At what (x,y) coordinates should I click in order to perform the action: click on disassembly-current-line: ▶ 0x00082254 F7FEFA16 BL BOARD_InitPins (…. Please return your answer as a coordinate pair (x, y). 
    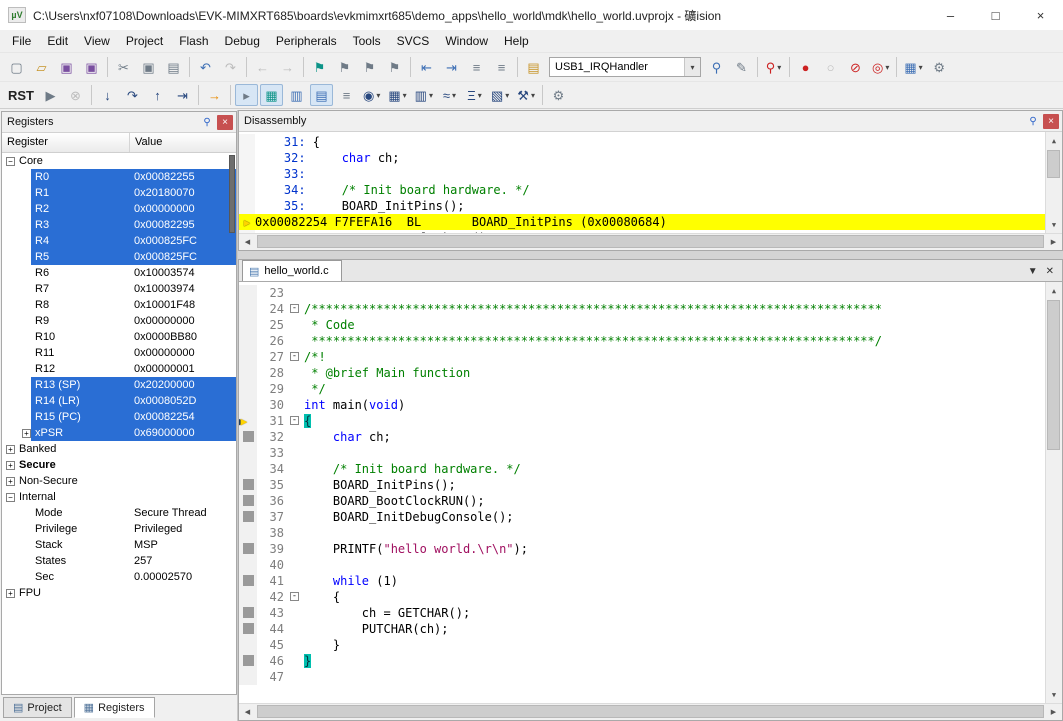
    Looking at the image, I should click on (642, 222).